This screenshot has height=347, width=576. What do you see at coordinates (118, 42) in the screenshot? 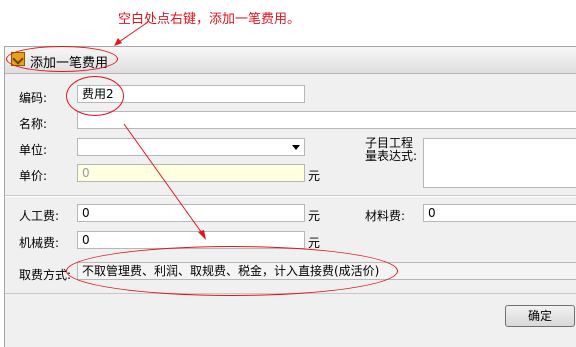
I see `arrow-to-title-head` at bounding box center [118, 42].